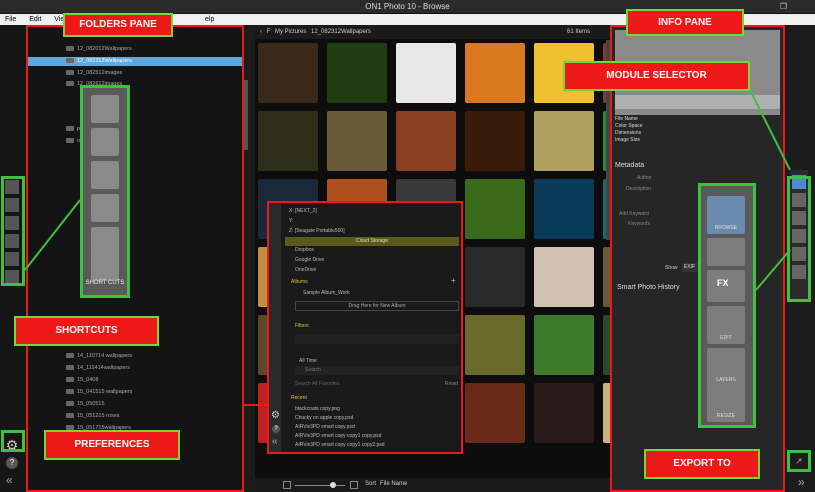  I want to click on module-connector2, so click(773, 270).